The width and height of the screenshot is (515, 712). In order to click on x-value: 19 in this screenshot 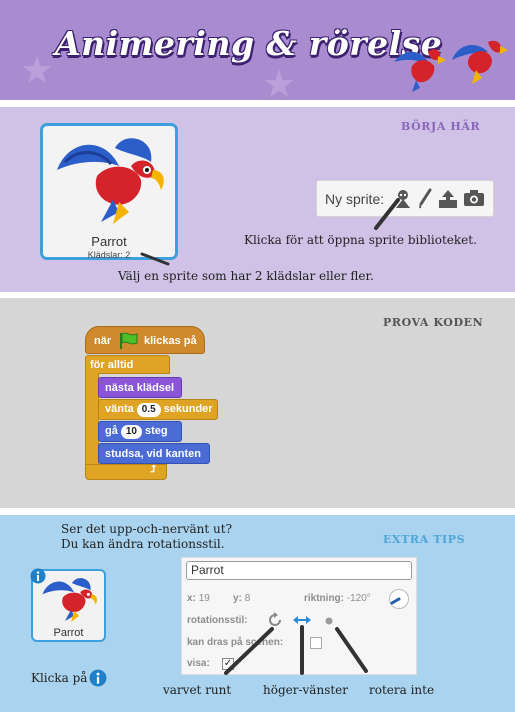, I will do `click(204, 598)`.